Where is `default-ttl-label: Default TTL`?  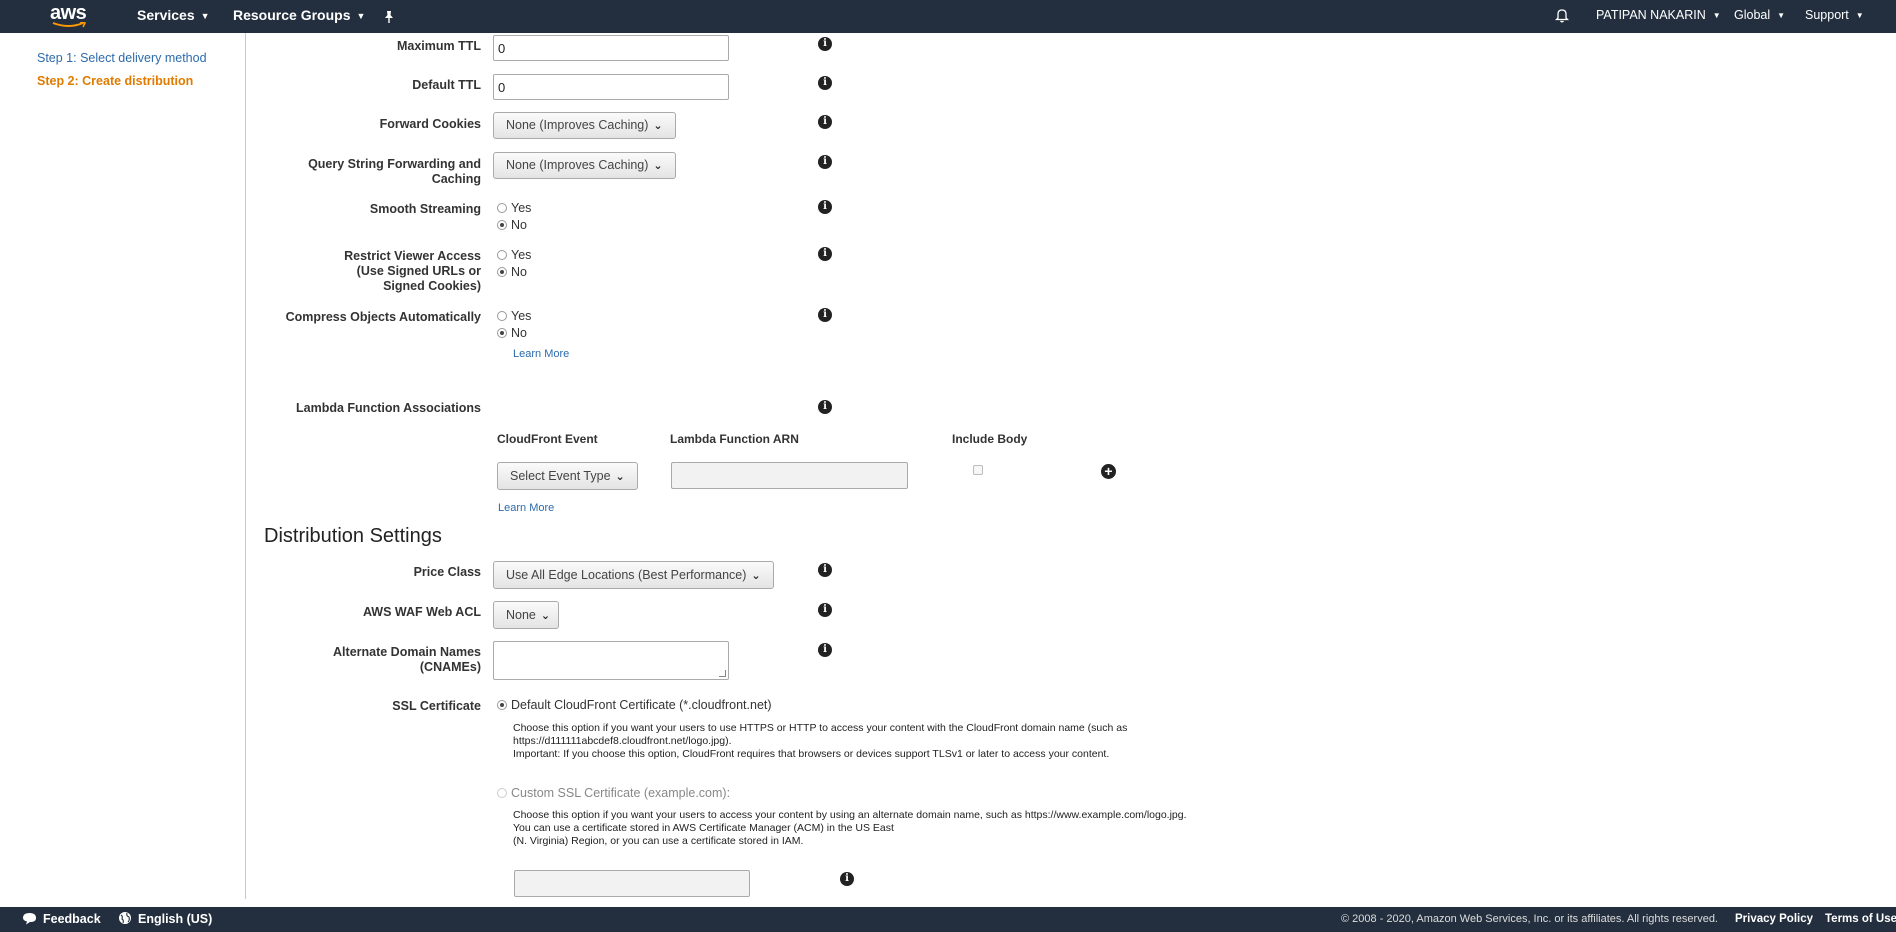 default-ttl-label: Default TTL is located at coordinates (446, 85).